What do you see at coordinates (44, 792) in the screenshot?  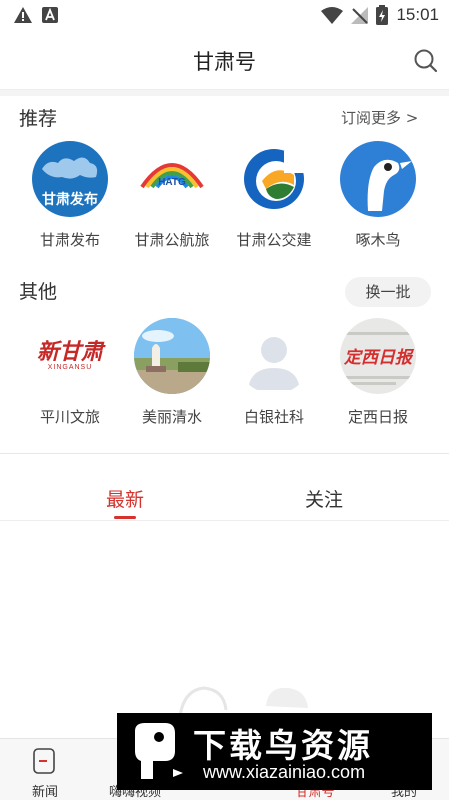 I see `nav-news-label: 新闻` at bounding box center [44, 792].